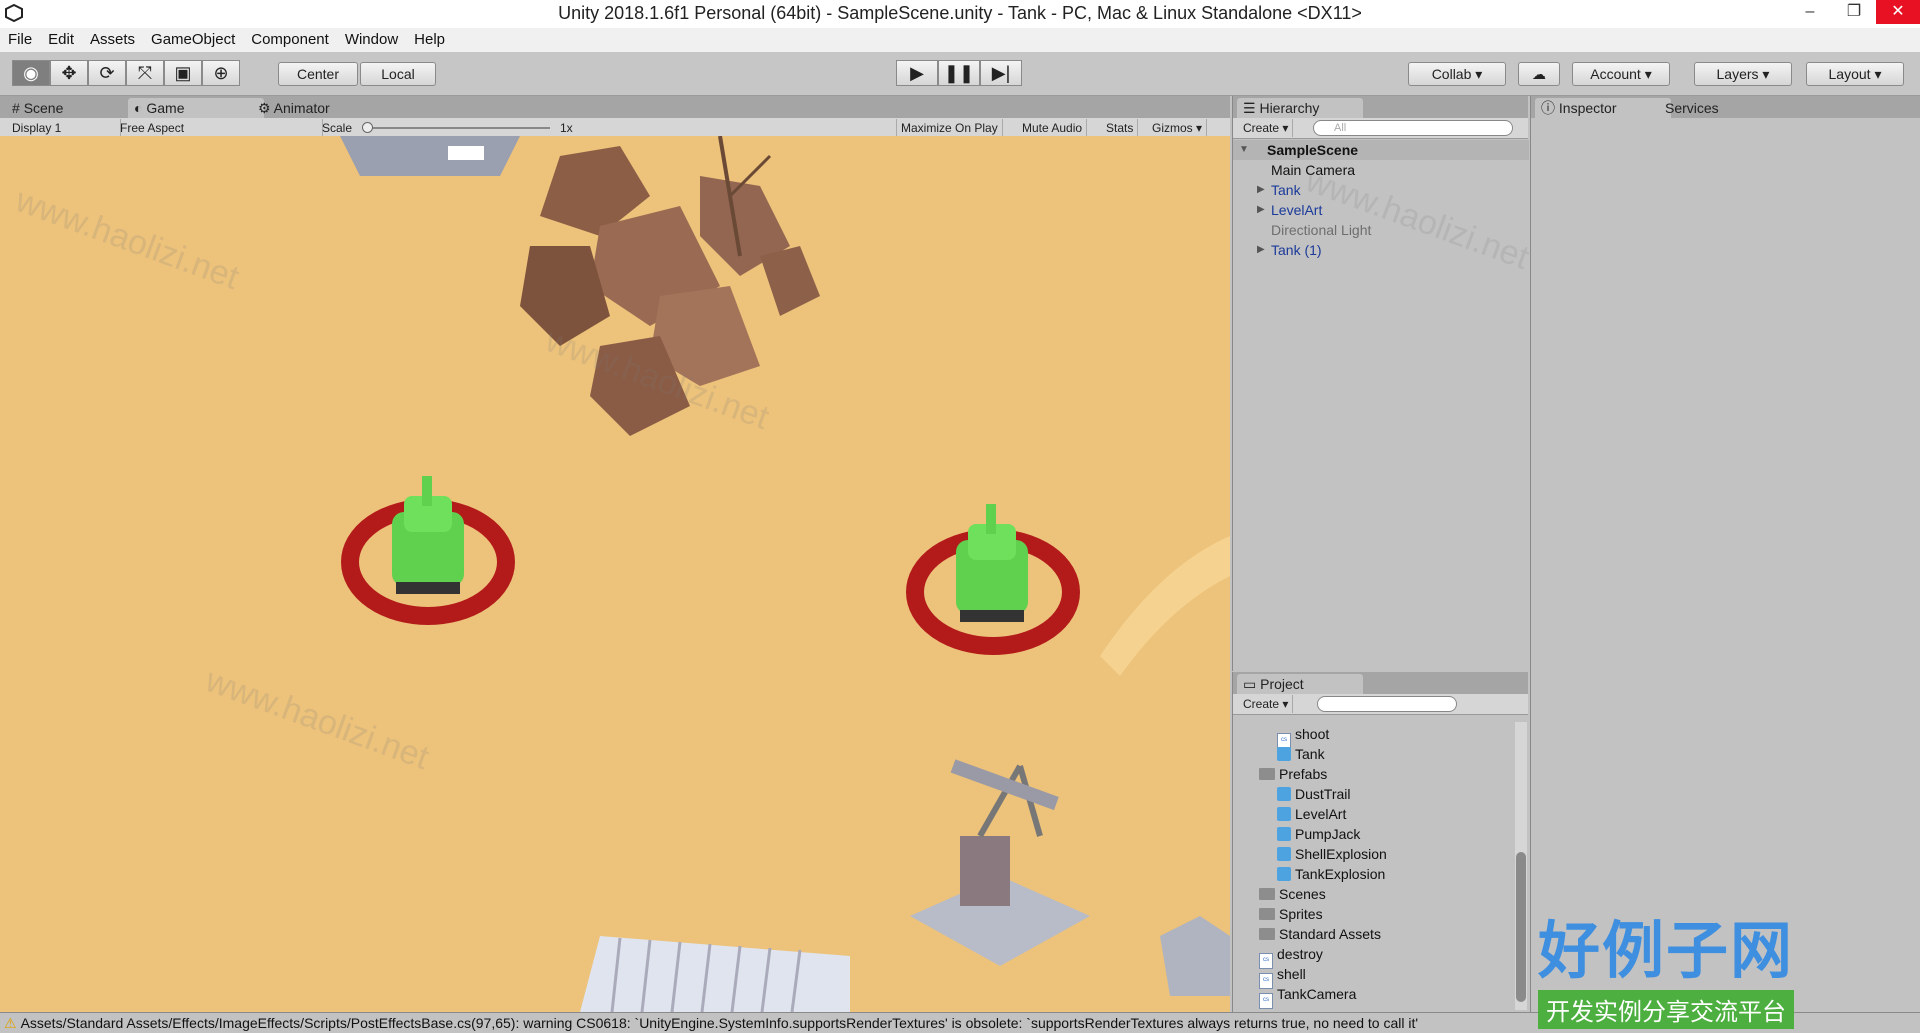 This screenshot has height=1033, width=1920. I want to click on collab-button: Collab ▾, so click(1457, 74).